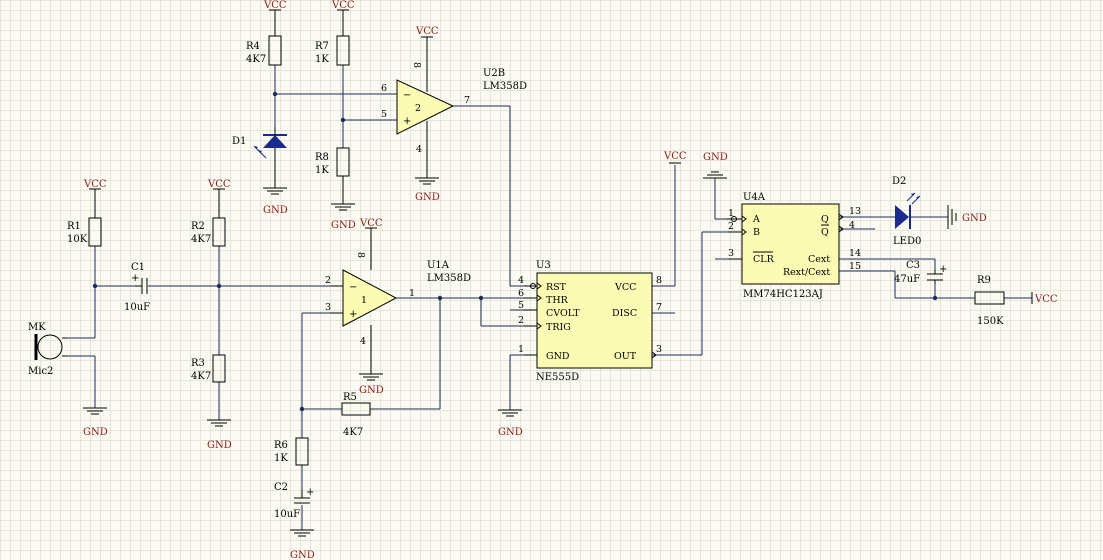 This screenshot has width=1103, height=560. What do you see at coordinates (47, 349) in the screenshot?
I see `microphone-mk: MK Mic2` at bounding box center [47, 349].